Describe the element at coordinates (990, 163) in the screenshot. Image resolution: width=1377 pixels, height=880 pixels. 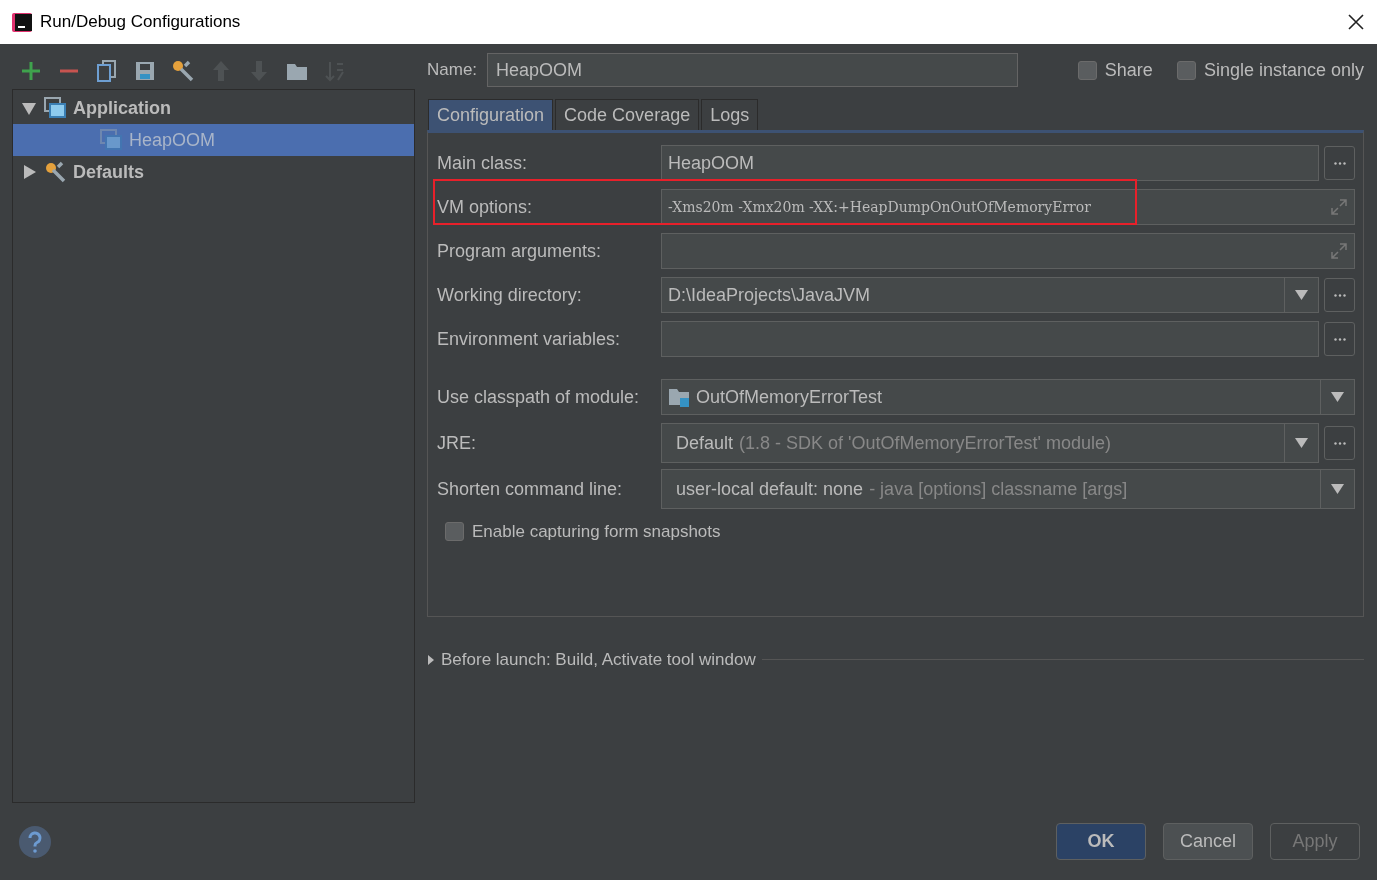
I see `input-field: HeapOOM` at that location.